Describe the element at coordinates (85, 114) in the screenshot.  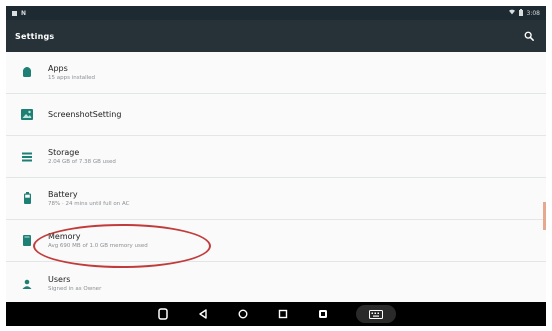
I see `item-title: ScreenshotSetting` at that location.